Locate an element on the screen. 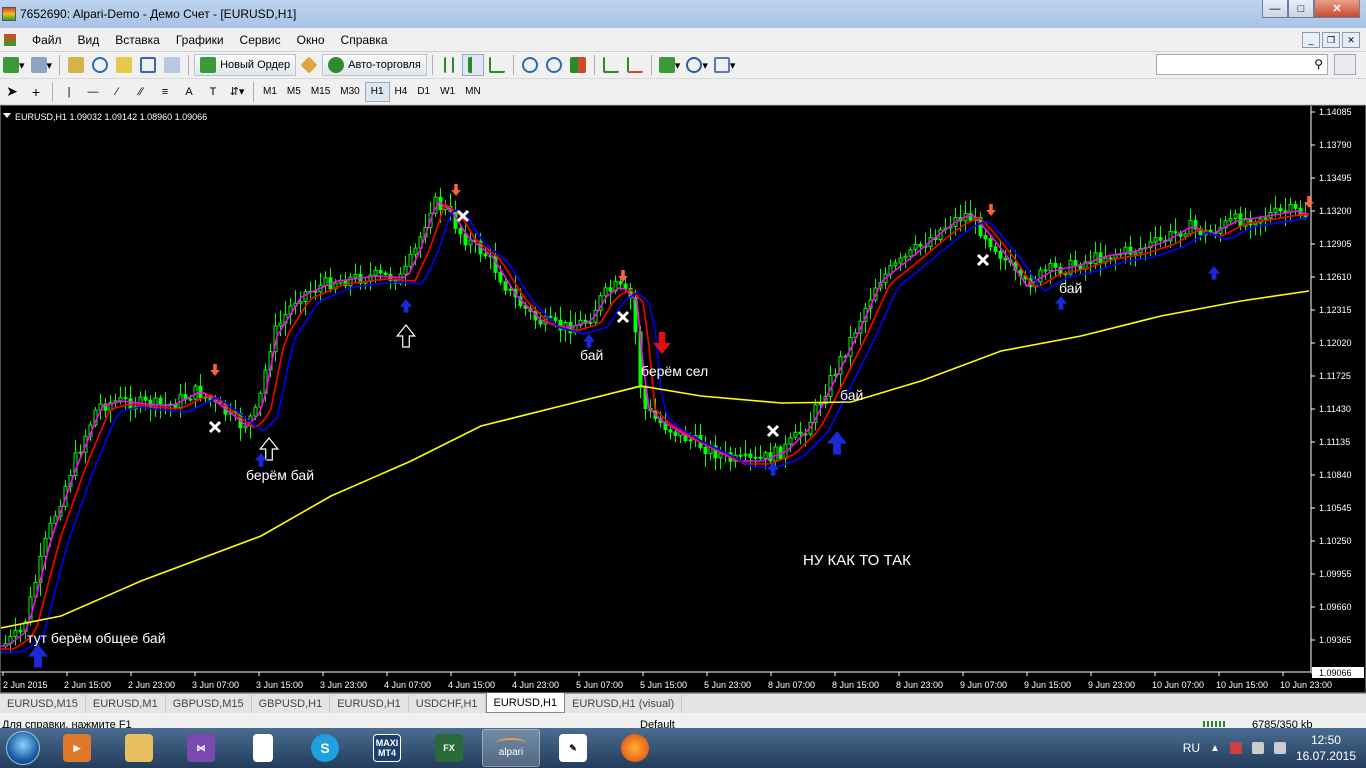  network-icon is located at coordinates (1235, 748).